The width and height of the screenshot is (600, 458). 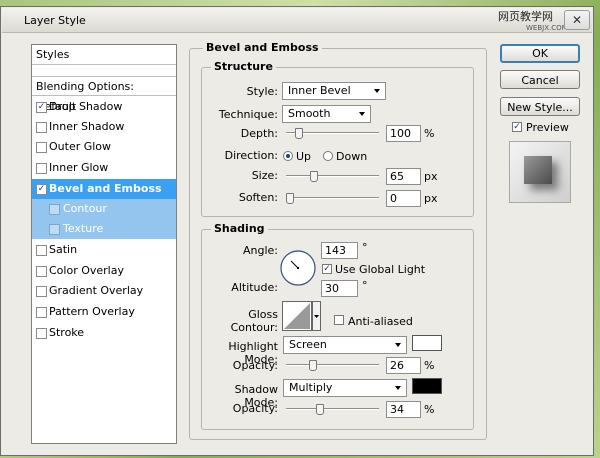 I want to click on angle-input: 143, so click(x=339, y=250).